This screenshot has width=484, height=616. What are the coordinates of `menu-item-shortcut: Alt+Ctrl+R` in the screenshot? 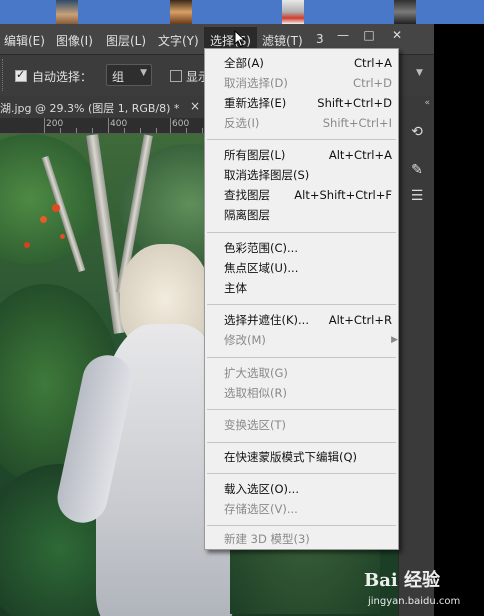 It's located at (360, 320).